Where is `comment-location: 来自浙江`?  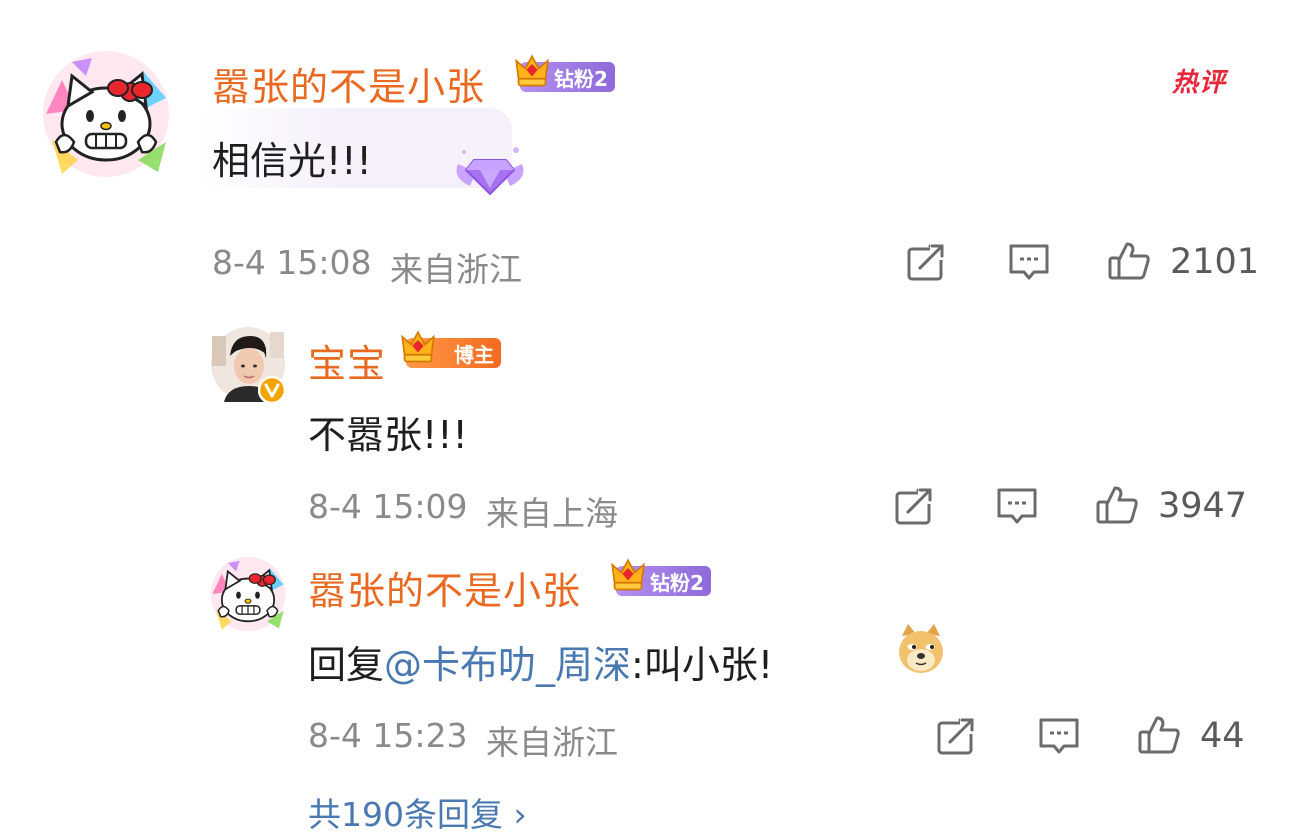
comment-location: 来自浙江 is located at coordinates (456, 269).